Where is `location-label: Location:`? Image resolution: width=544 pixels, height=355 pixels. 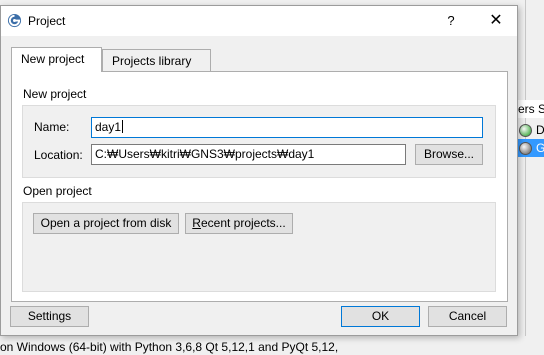
location-label: Location: is located at coordinates (58, 155).